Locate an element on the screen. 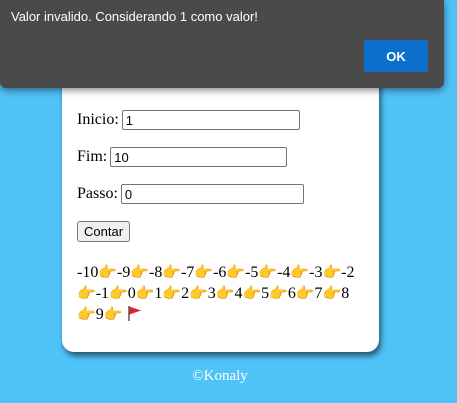 Image resolution: width=457 pixels, height=403 pixels. red-flag-icon is located at coordinates (135, 313).